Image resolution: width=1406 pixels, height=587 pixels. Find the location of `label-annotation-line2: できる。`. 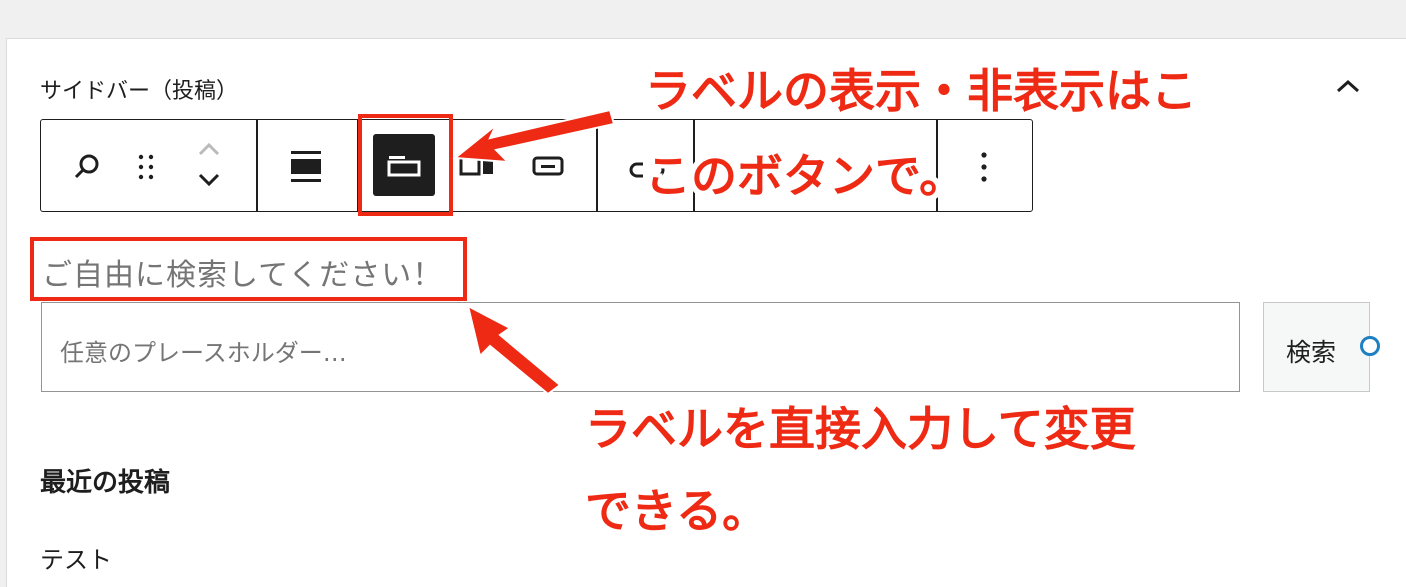

label-annotation-line2: できる。 is located at coordinates (677, 511).